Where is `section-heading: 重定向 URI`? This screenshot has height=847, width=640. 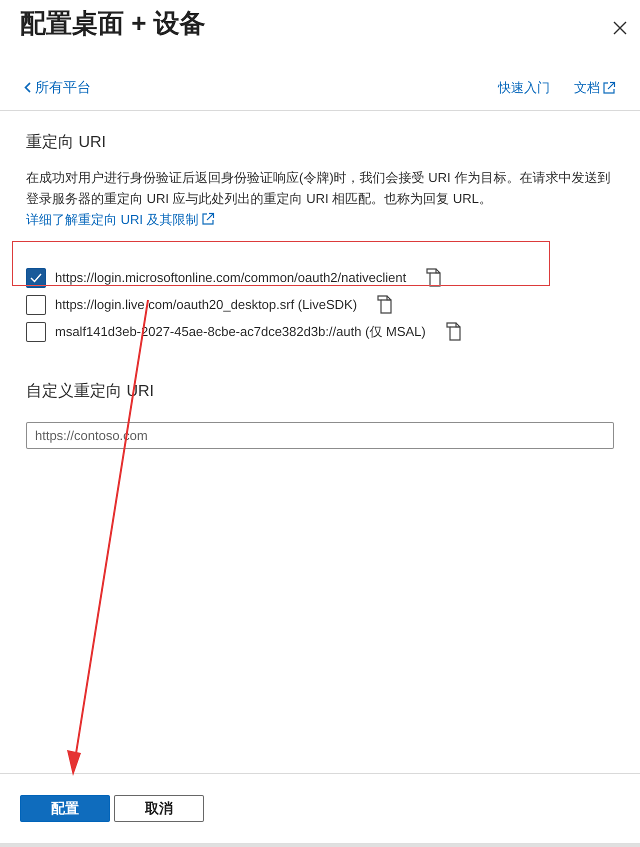 section-heading: 重定向 URI is located at coordinates (66, 142).